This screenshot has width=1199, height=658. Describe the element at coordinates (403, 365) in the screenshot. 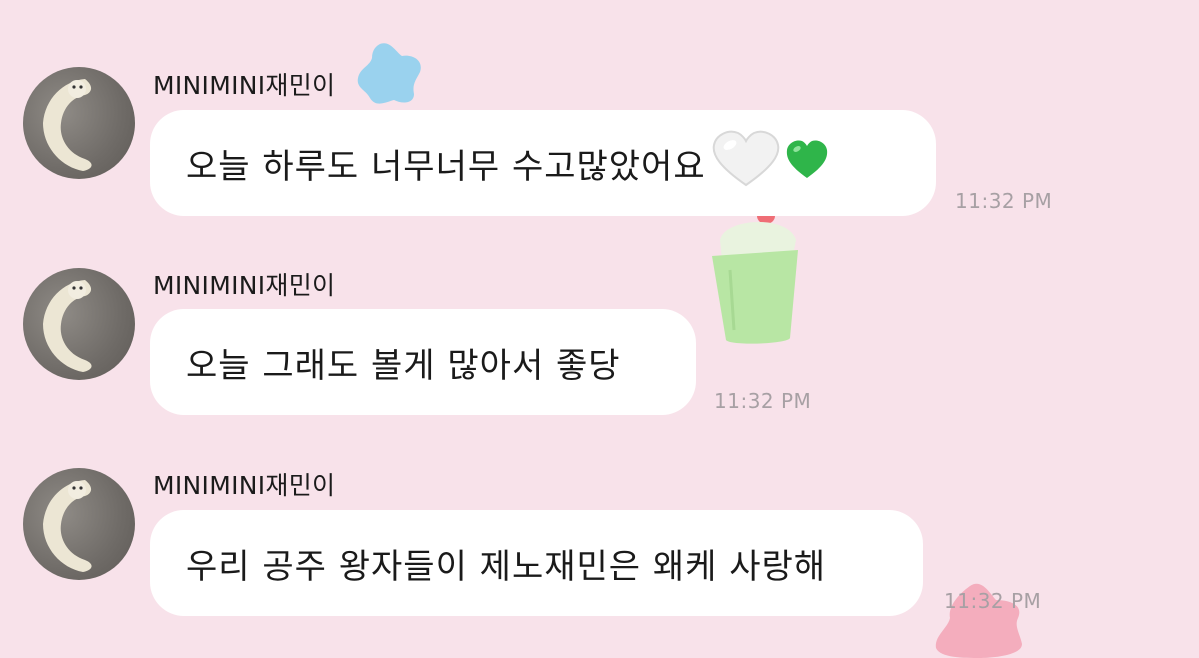

I see `message-text: 오늘 그래도 볼게 많아서 좋당` at that location.